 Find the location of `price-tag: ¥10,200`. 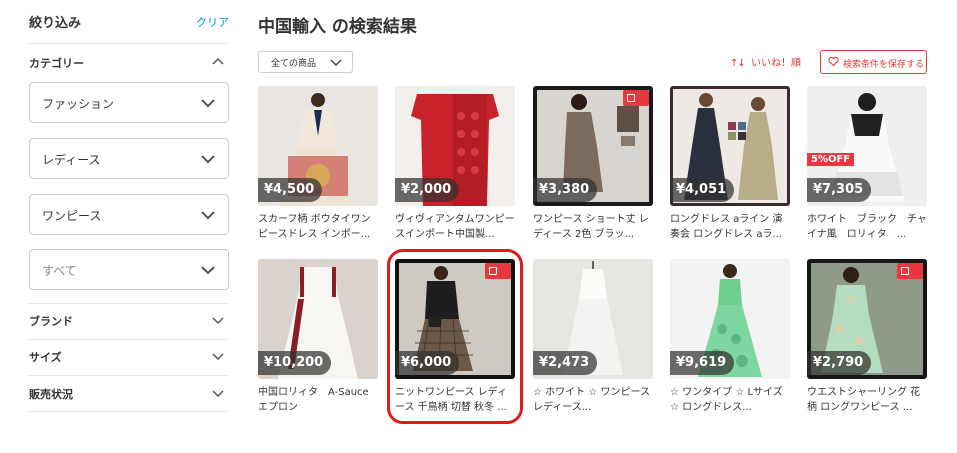

price-tag: ¥10,200 is located at coordinates (295, 363).